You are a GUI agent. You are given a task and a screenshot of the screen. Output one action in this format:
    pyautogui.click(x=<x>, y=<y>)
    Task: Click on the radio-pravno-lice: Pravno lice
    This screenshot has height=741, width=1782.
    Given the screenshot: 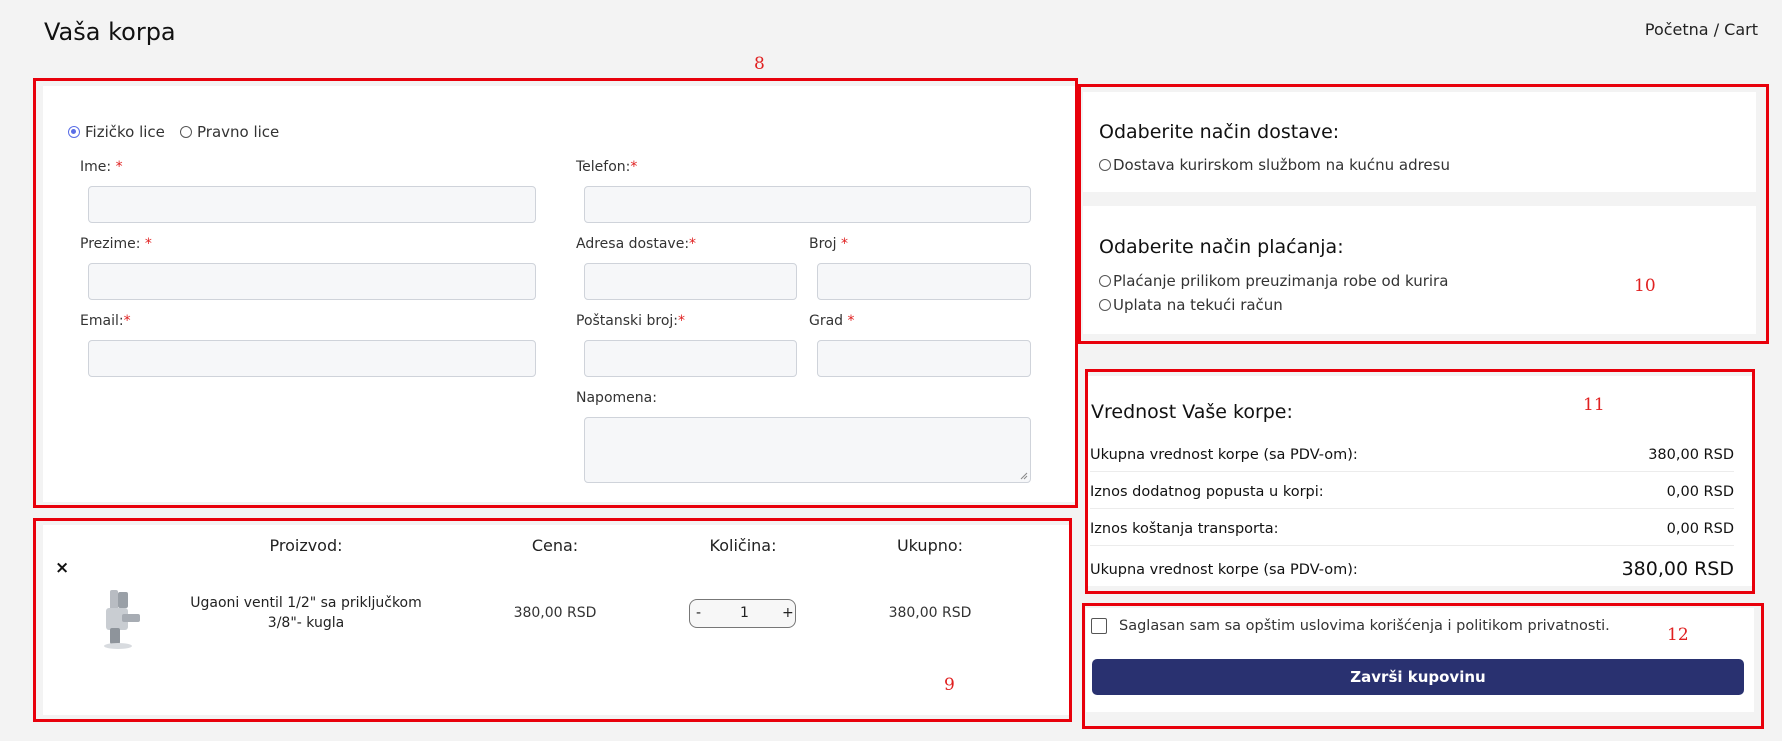 What is the action you would take?
    pyautogui.click(x=229, y=132)
    